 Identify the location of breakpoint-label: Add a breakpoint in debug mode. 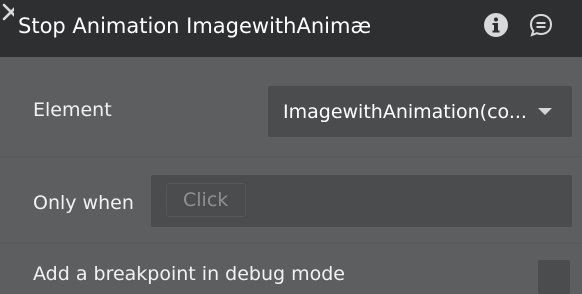
(189, 274).